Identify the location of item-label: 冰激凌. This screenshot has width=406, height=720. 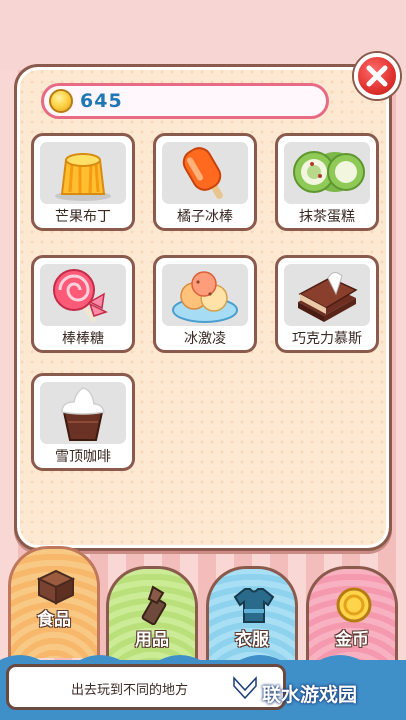
(205, 339).